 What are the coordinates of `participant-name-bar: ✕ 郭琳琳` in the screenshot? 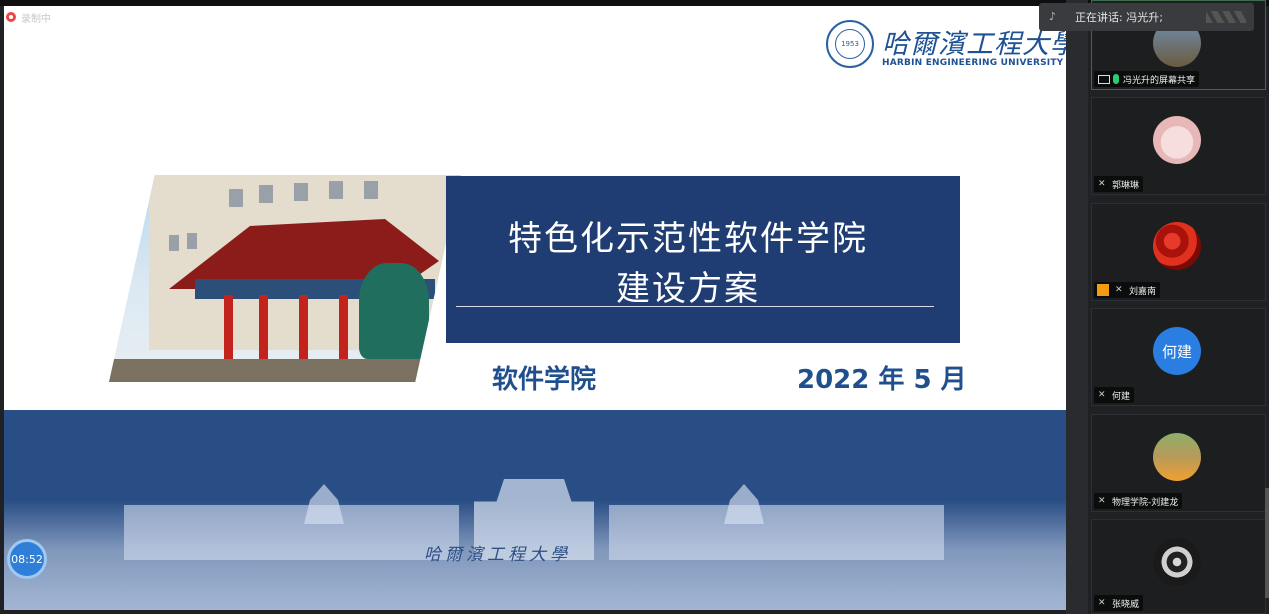 It's located at (1119, 184).